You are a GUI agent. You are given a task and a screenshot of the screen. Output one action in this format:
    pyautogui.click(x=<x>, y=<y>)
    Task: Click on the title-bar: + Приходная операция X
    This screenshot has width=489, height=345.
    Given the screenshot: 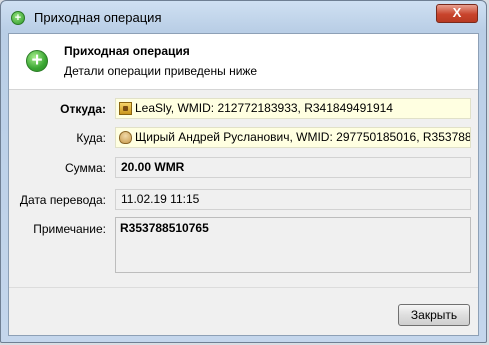 What is the action you would take?
    pyautogui.click(x=243, y=18)
    